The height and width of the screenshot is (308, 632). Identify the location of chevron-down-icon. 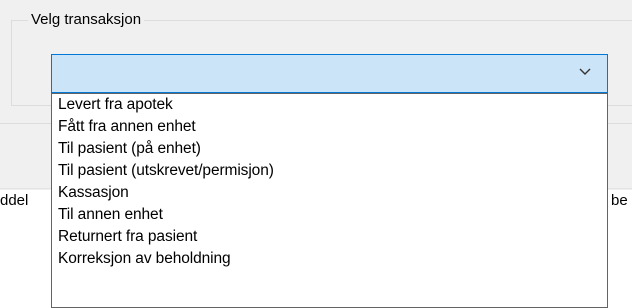
(585, 72).